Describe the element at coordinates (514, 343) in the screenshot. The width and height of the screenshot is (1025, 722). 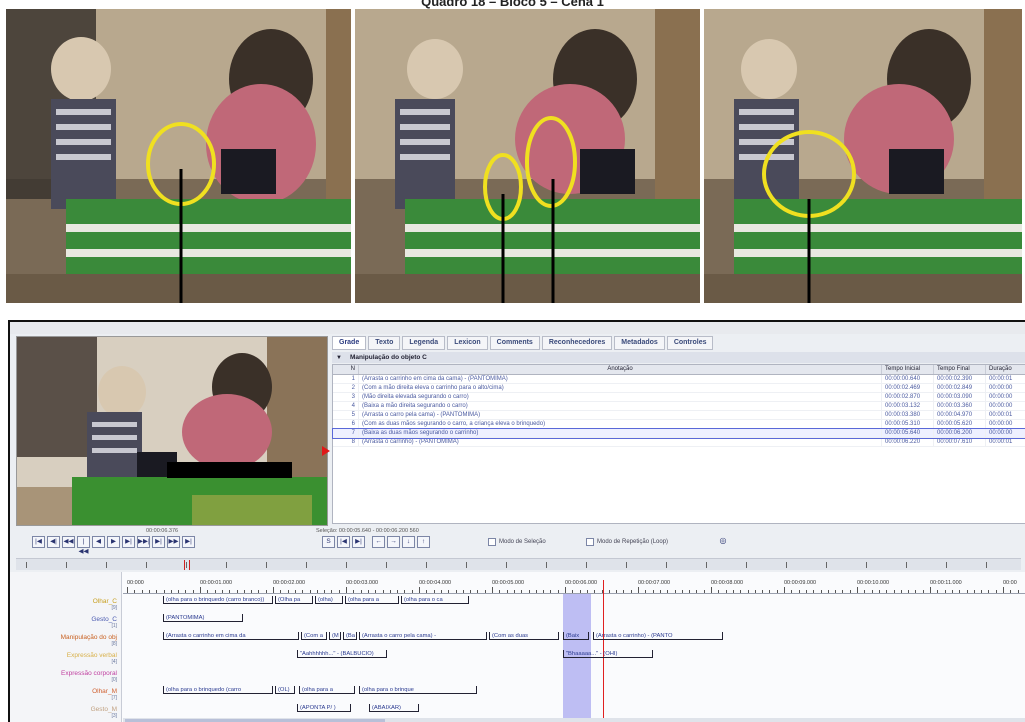
I see `tab-comments: Comments` at that location.